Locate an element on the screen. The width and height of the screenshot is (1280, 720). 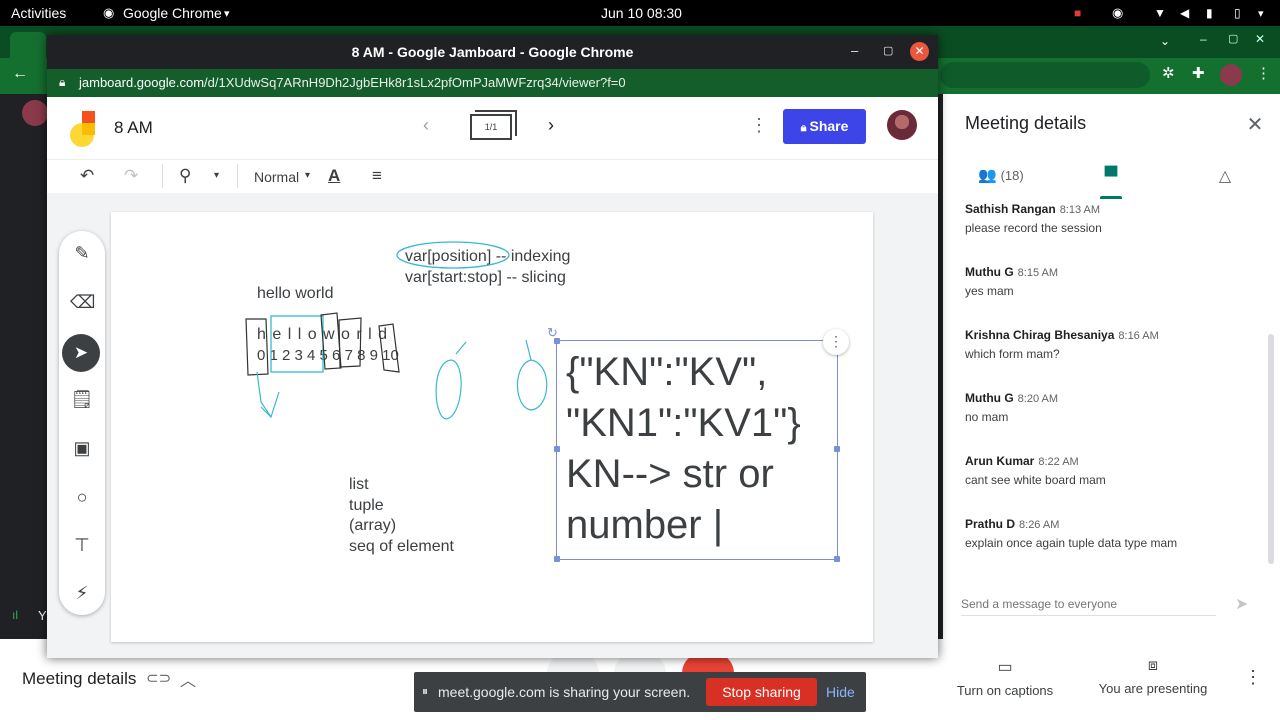
extension-icon: ✲ is located at coordinates (1168, 73).